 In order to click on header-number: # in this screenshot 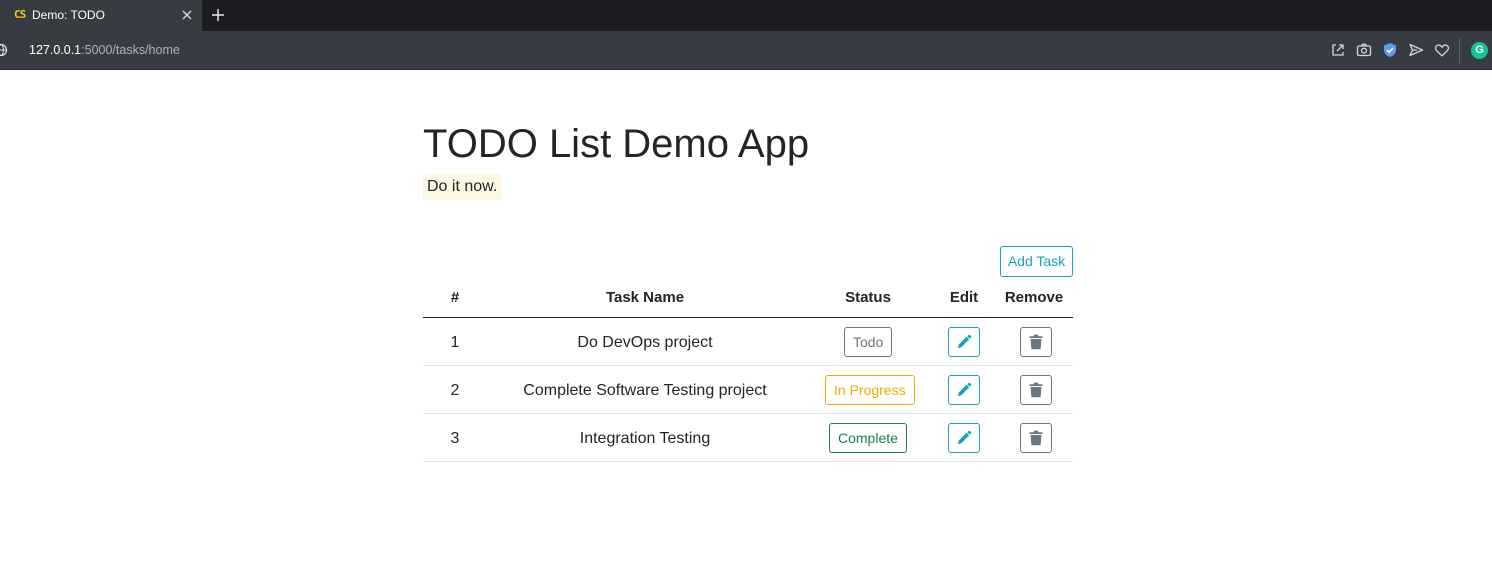, I will do `click(455, 297)`.